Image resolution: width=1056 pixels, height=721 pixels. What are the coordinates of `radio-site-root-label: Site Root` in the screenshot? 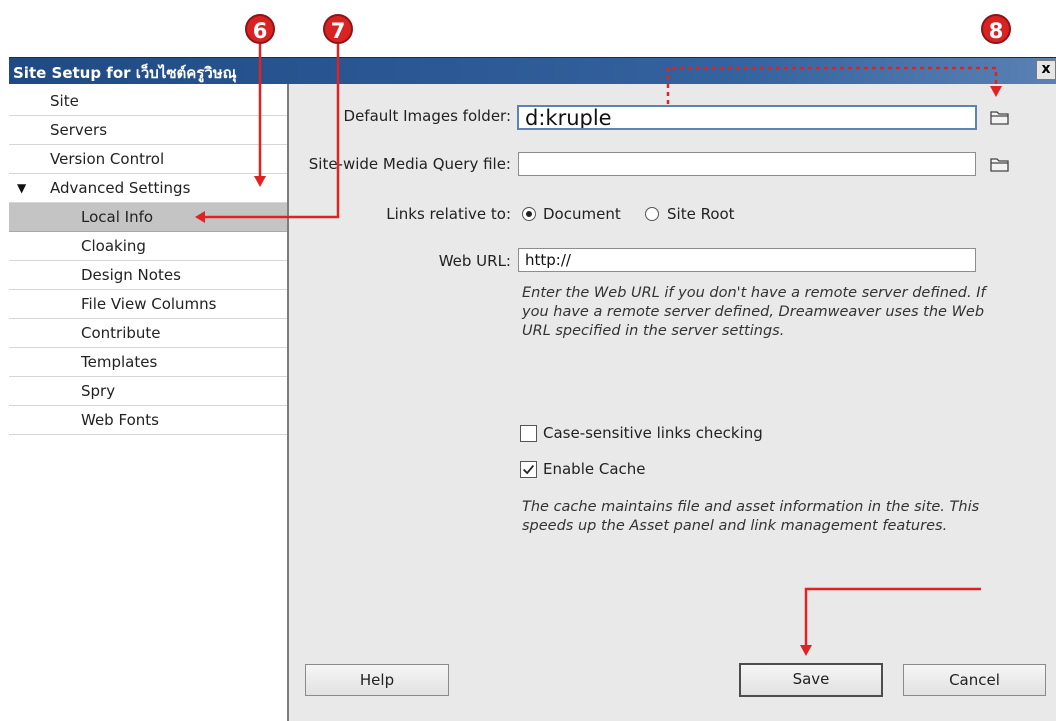 It's located at (701, 214).